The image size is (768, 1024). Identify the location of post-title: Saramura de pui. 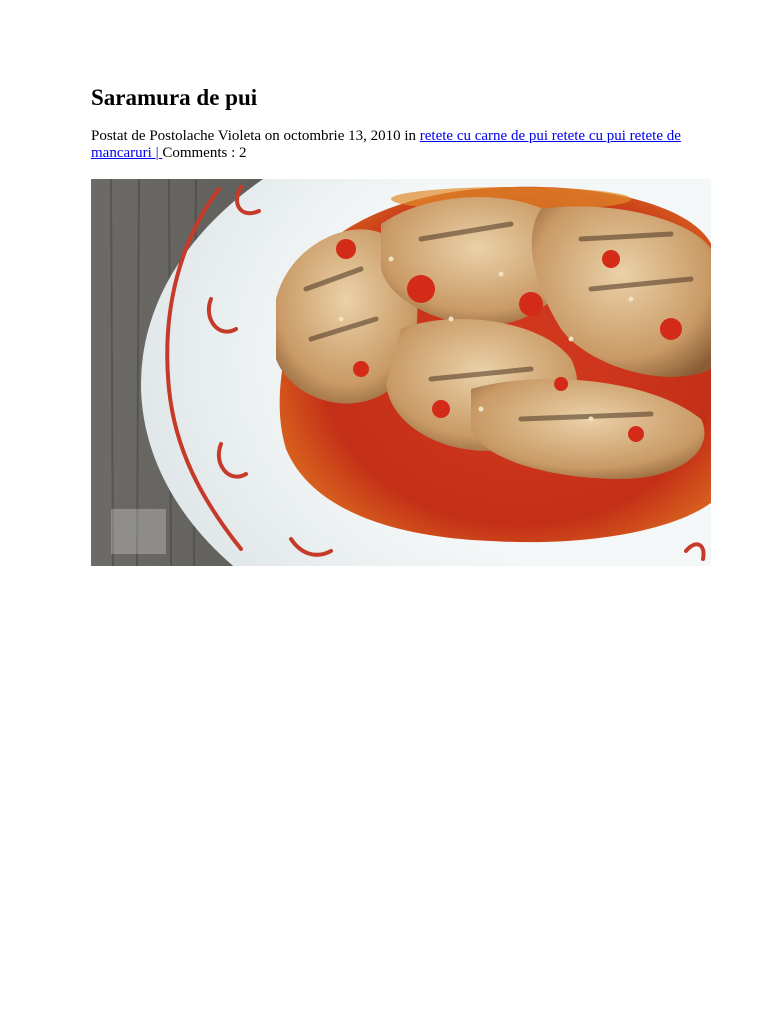
(174, 97).